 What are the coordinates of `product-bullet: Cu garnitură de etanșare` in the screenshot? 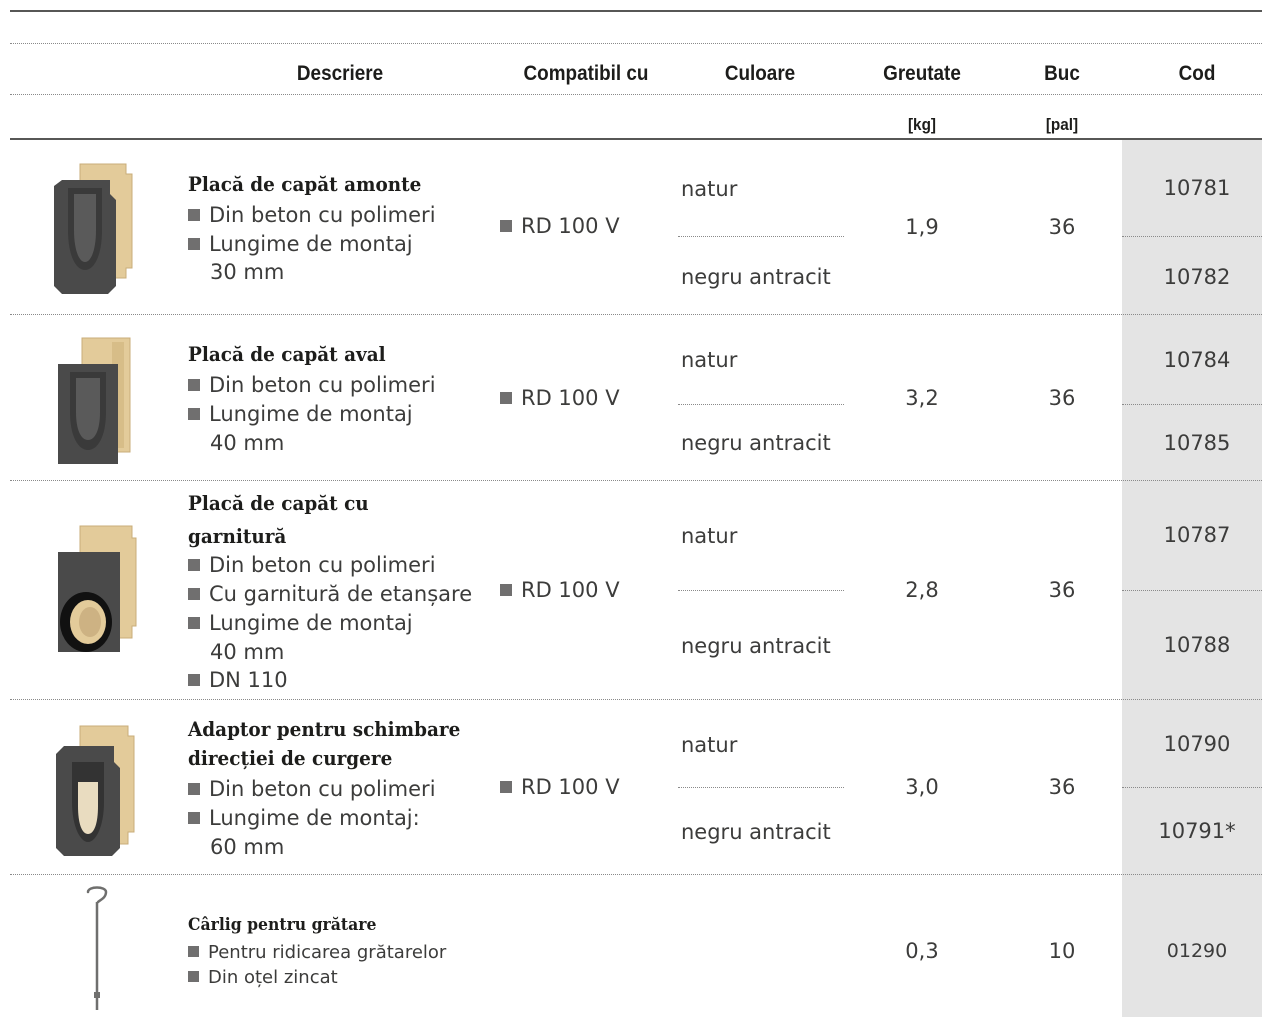 It's located at (330, 594).